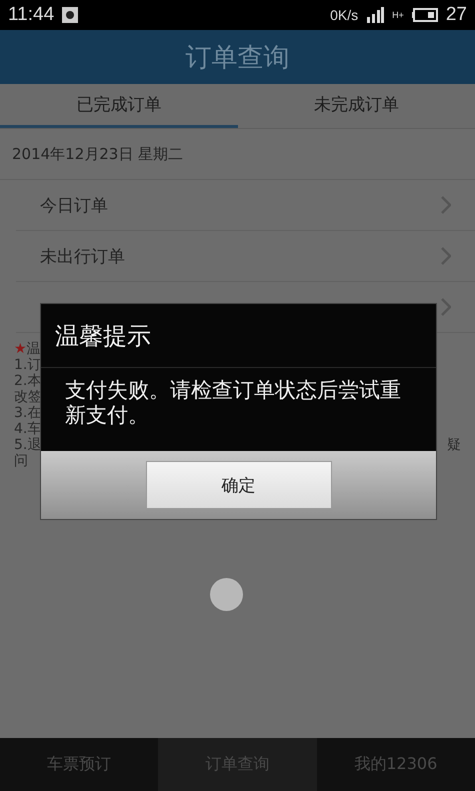 This screenshot has width=475, height=791. What do you see at coordinates (356, 106) in the screenshot?
I see `tab: 未完成订单` at bounding box center [356, 106].